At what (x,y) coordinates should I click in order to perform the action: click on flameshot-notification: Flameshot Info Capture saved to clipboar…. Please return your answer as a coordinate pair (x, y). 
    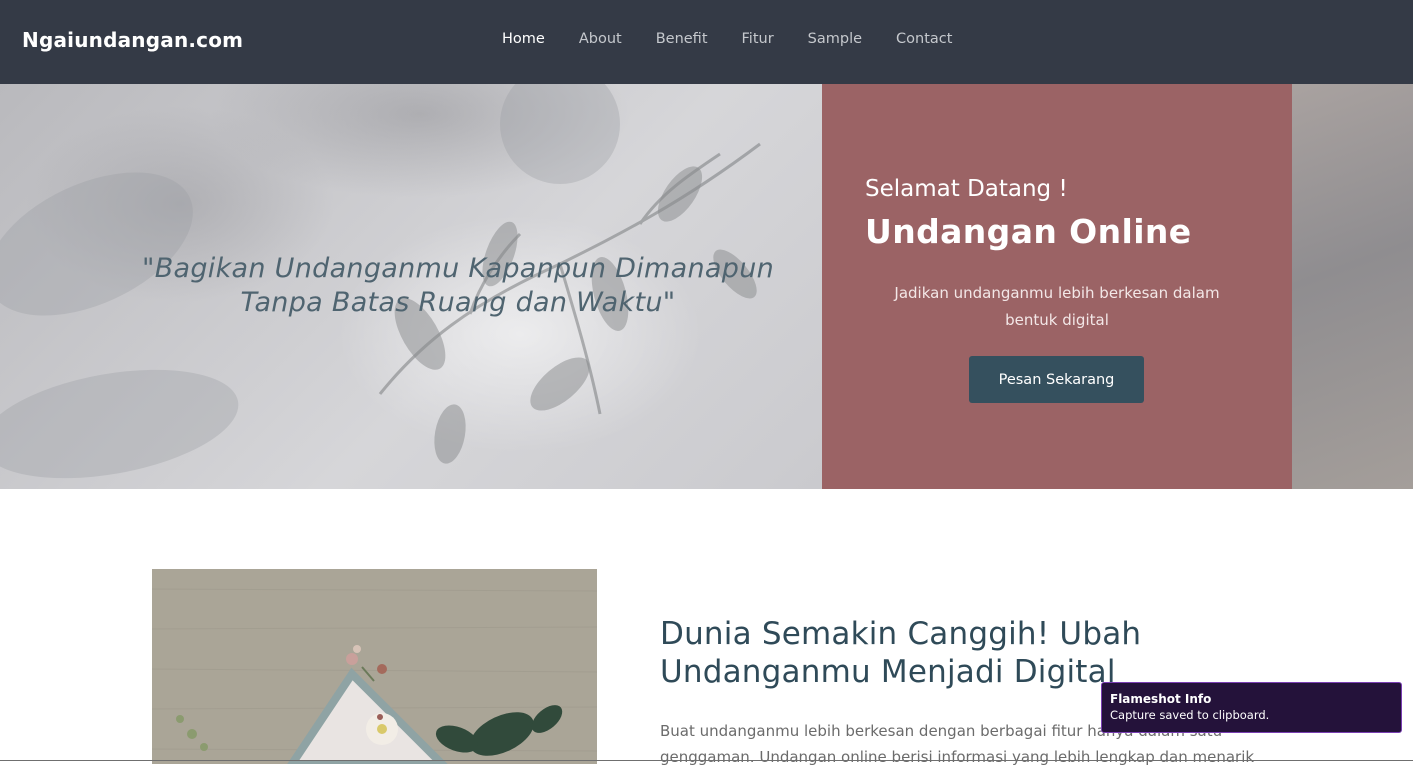
    Looking at the image, I should click on (1251, 707).